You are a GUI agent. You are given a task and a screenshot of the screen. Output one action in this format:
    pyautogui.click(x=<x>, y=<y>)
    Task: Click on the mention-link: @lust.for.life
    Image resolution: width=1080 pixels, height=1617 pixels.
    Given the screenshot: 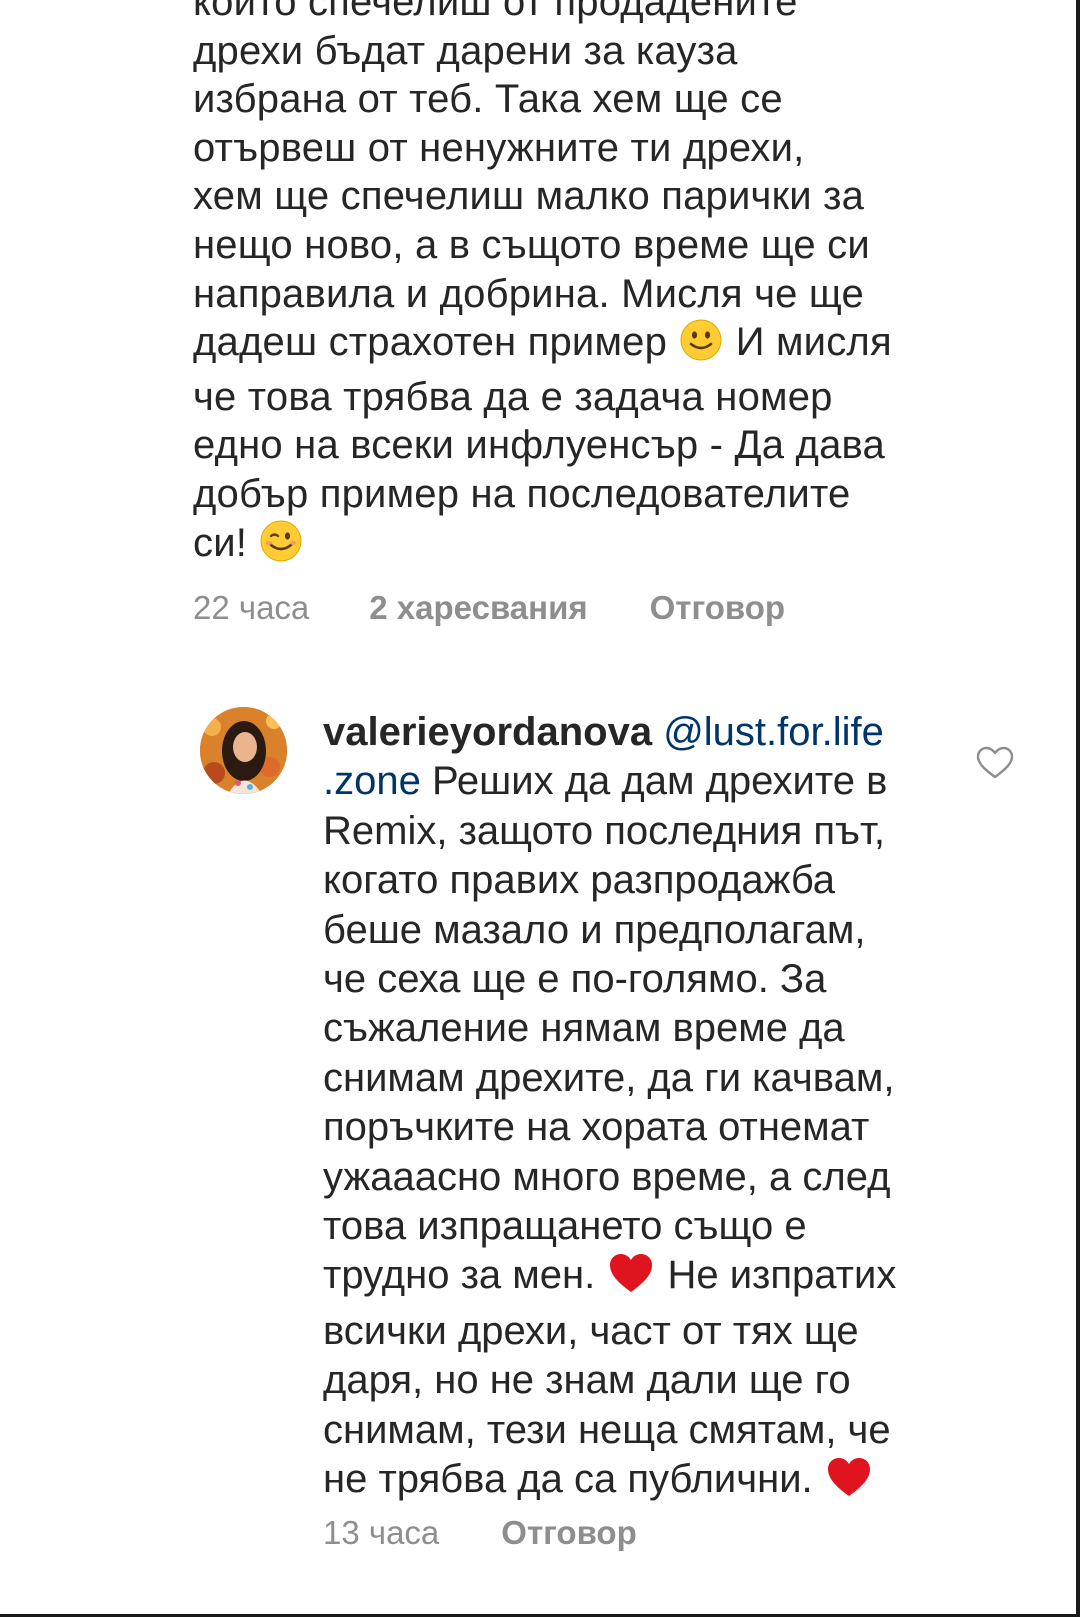 What is the action you would take?
    pyautogui.click(x=773, y=732)
    